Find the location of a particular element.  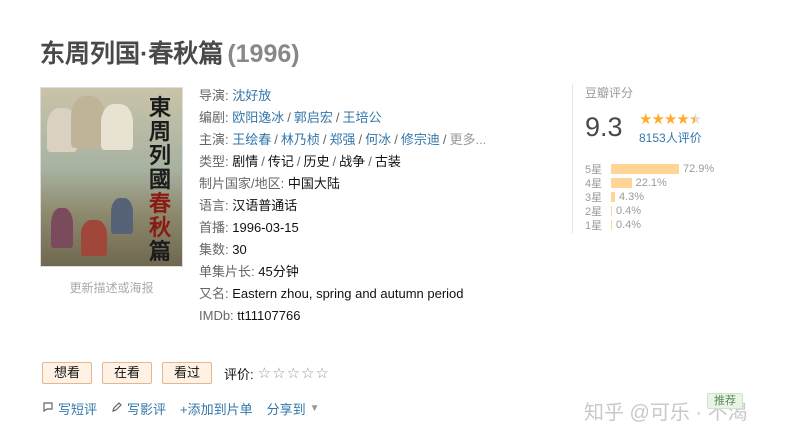

runtime-row: 单集片长: 45分钟 is located at coordinates (249, 271).